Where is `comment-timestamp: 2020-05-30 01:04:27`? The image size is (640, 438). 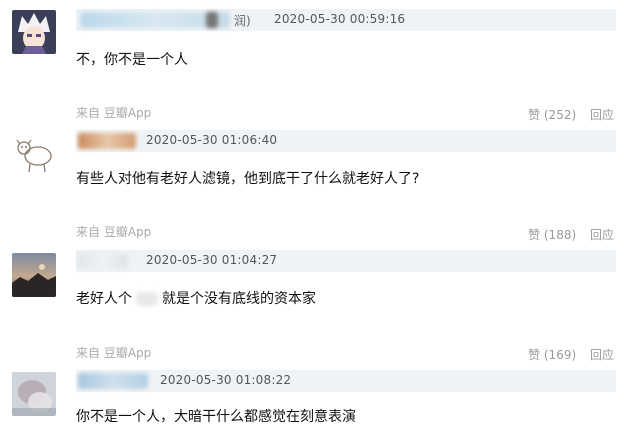 comment-timestamp: 2020-05-30 01:04:27 is located at coordinates (212, 260).